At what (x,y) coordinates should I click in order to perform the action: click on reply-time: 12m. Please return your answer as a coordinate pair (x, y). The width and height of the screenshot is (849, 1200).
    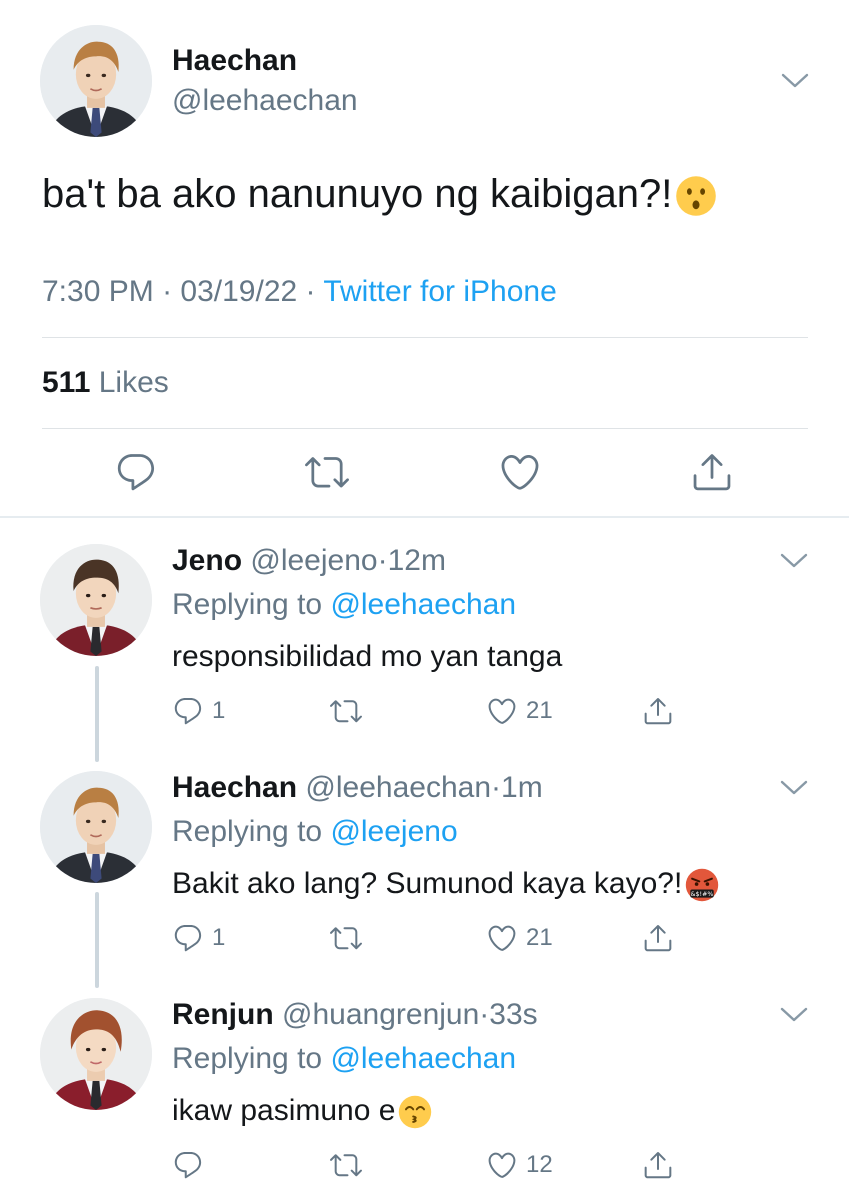
    Looking at the image, I should click on (416, 560).